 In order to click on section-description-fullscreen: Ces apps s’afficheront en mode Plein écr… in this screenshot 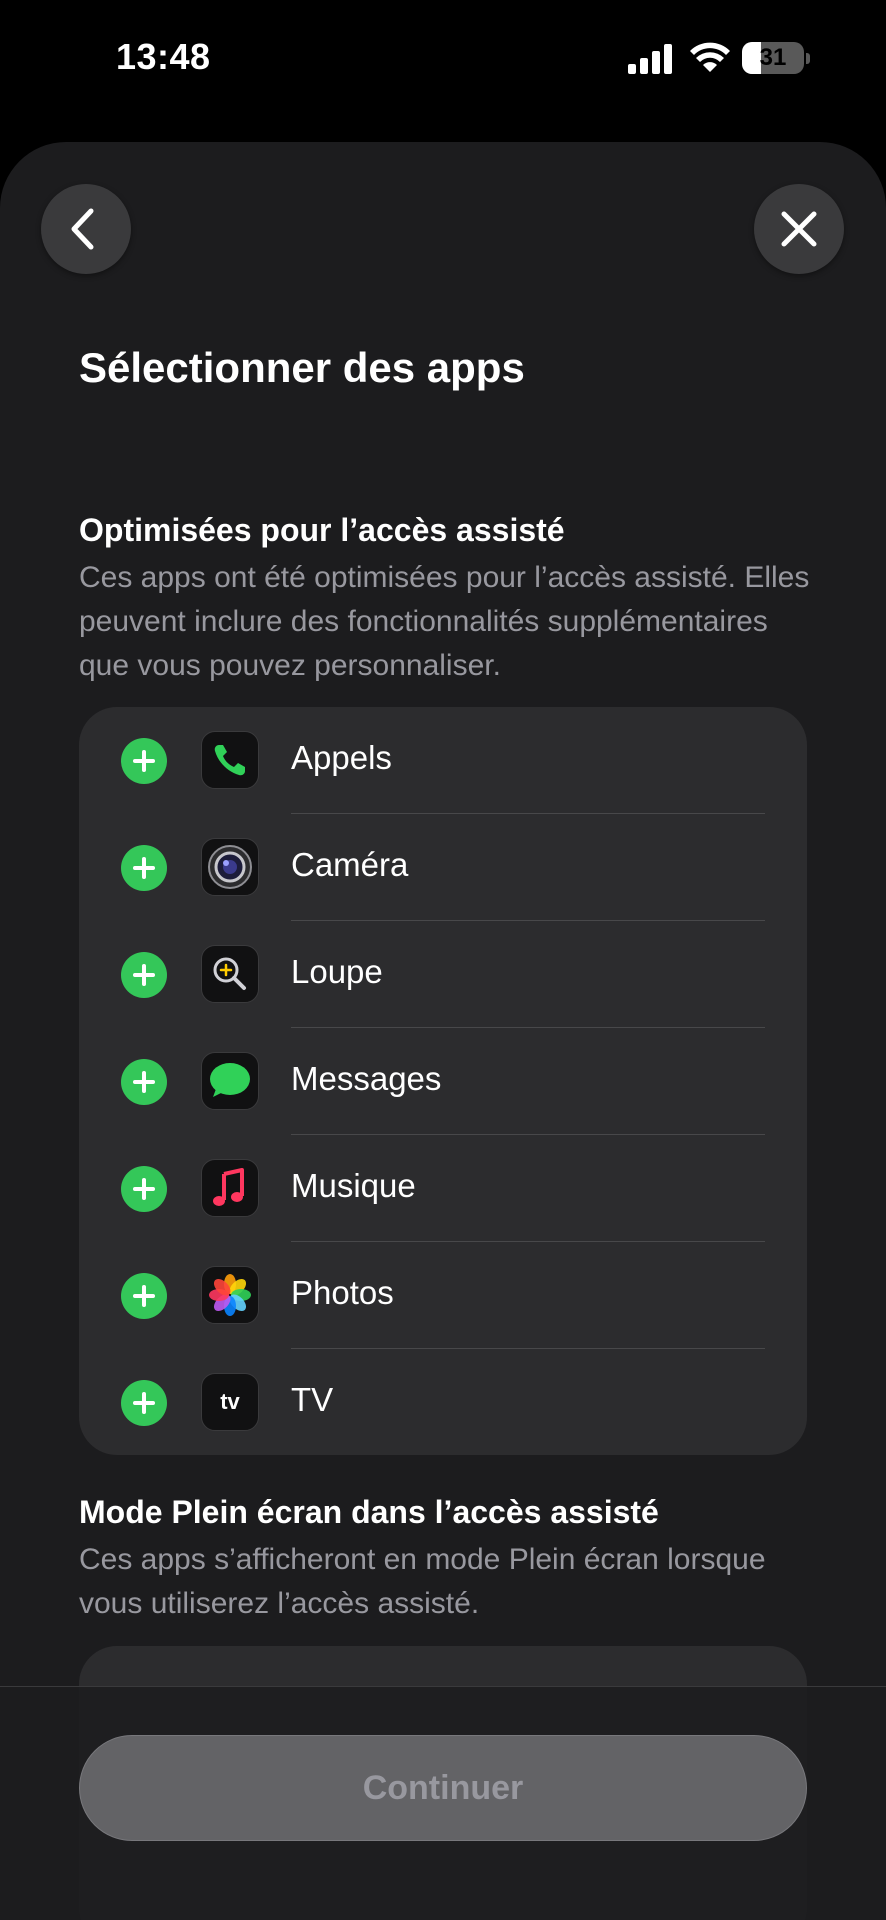, I will do `click(422, 1581)`.